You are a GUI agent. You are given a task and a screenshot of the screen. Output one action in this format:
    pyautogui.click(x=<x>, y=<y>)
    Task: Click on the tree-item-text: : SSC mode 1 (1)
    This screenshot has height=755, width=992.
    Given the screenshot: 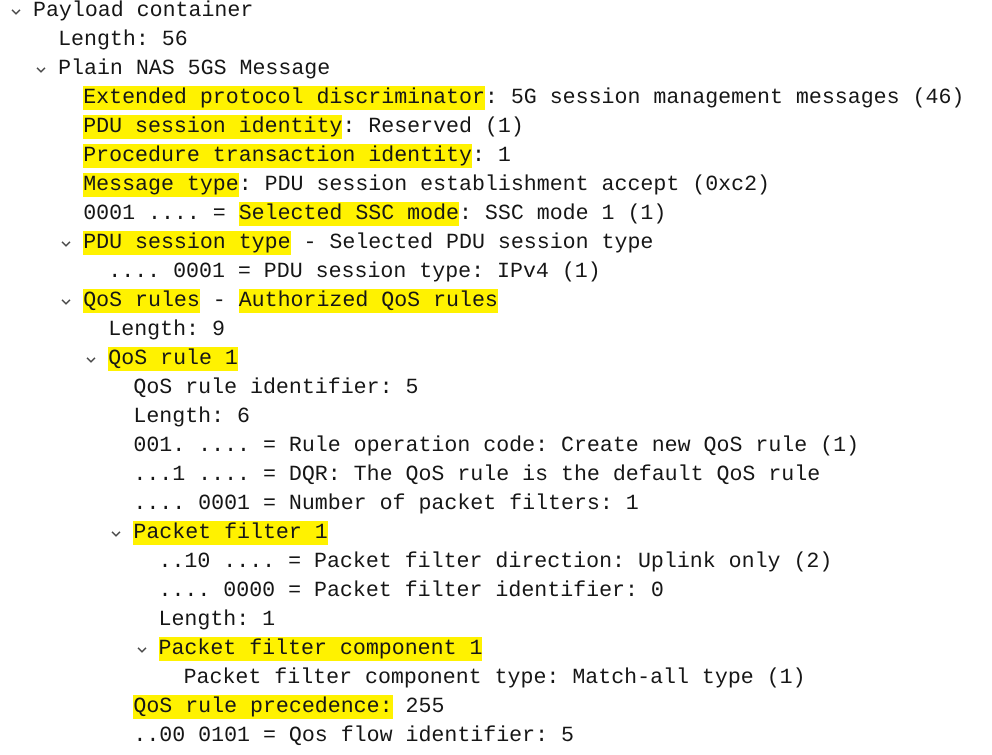 What is the action you would take?
    pyautogui.click(x=562, y=214)
    